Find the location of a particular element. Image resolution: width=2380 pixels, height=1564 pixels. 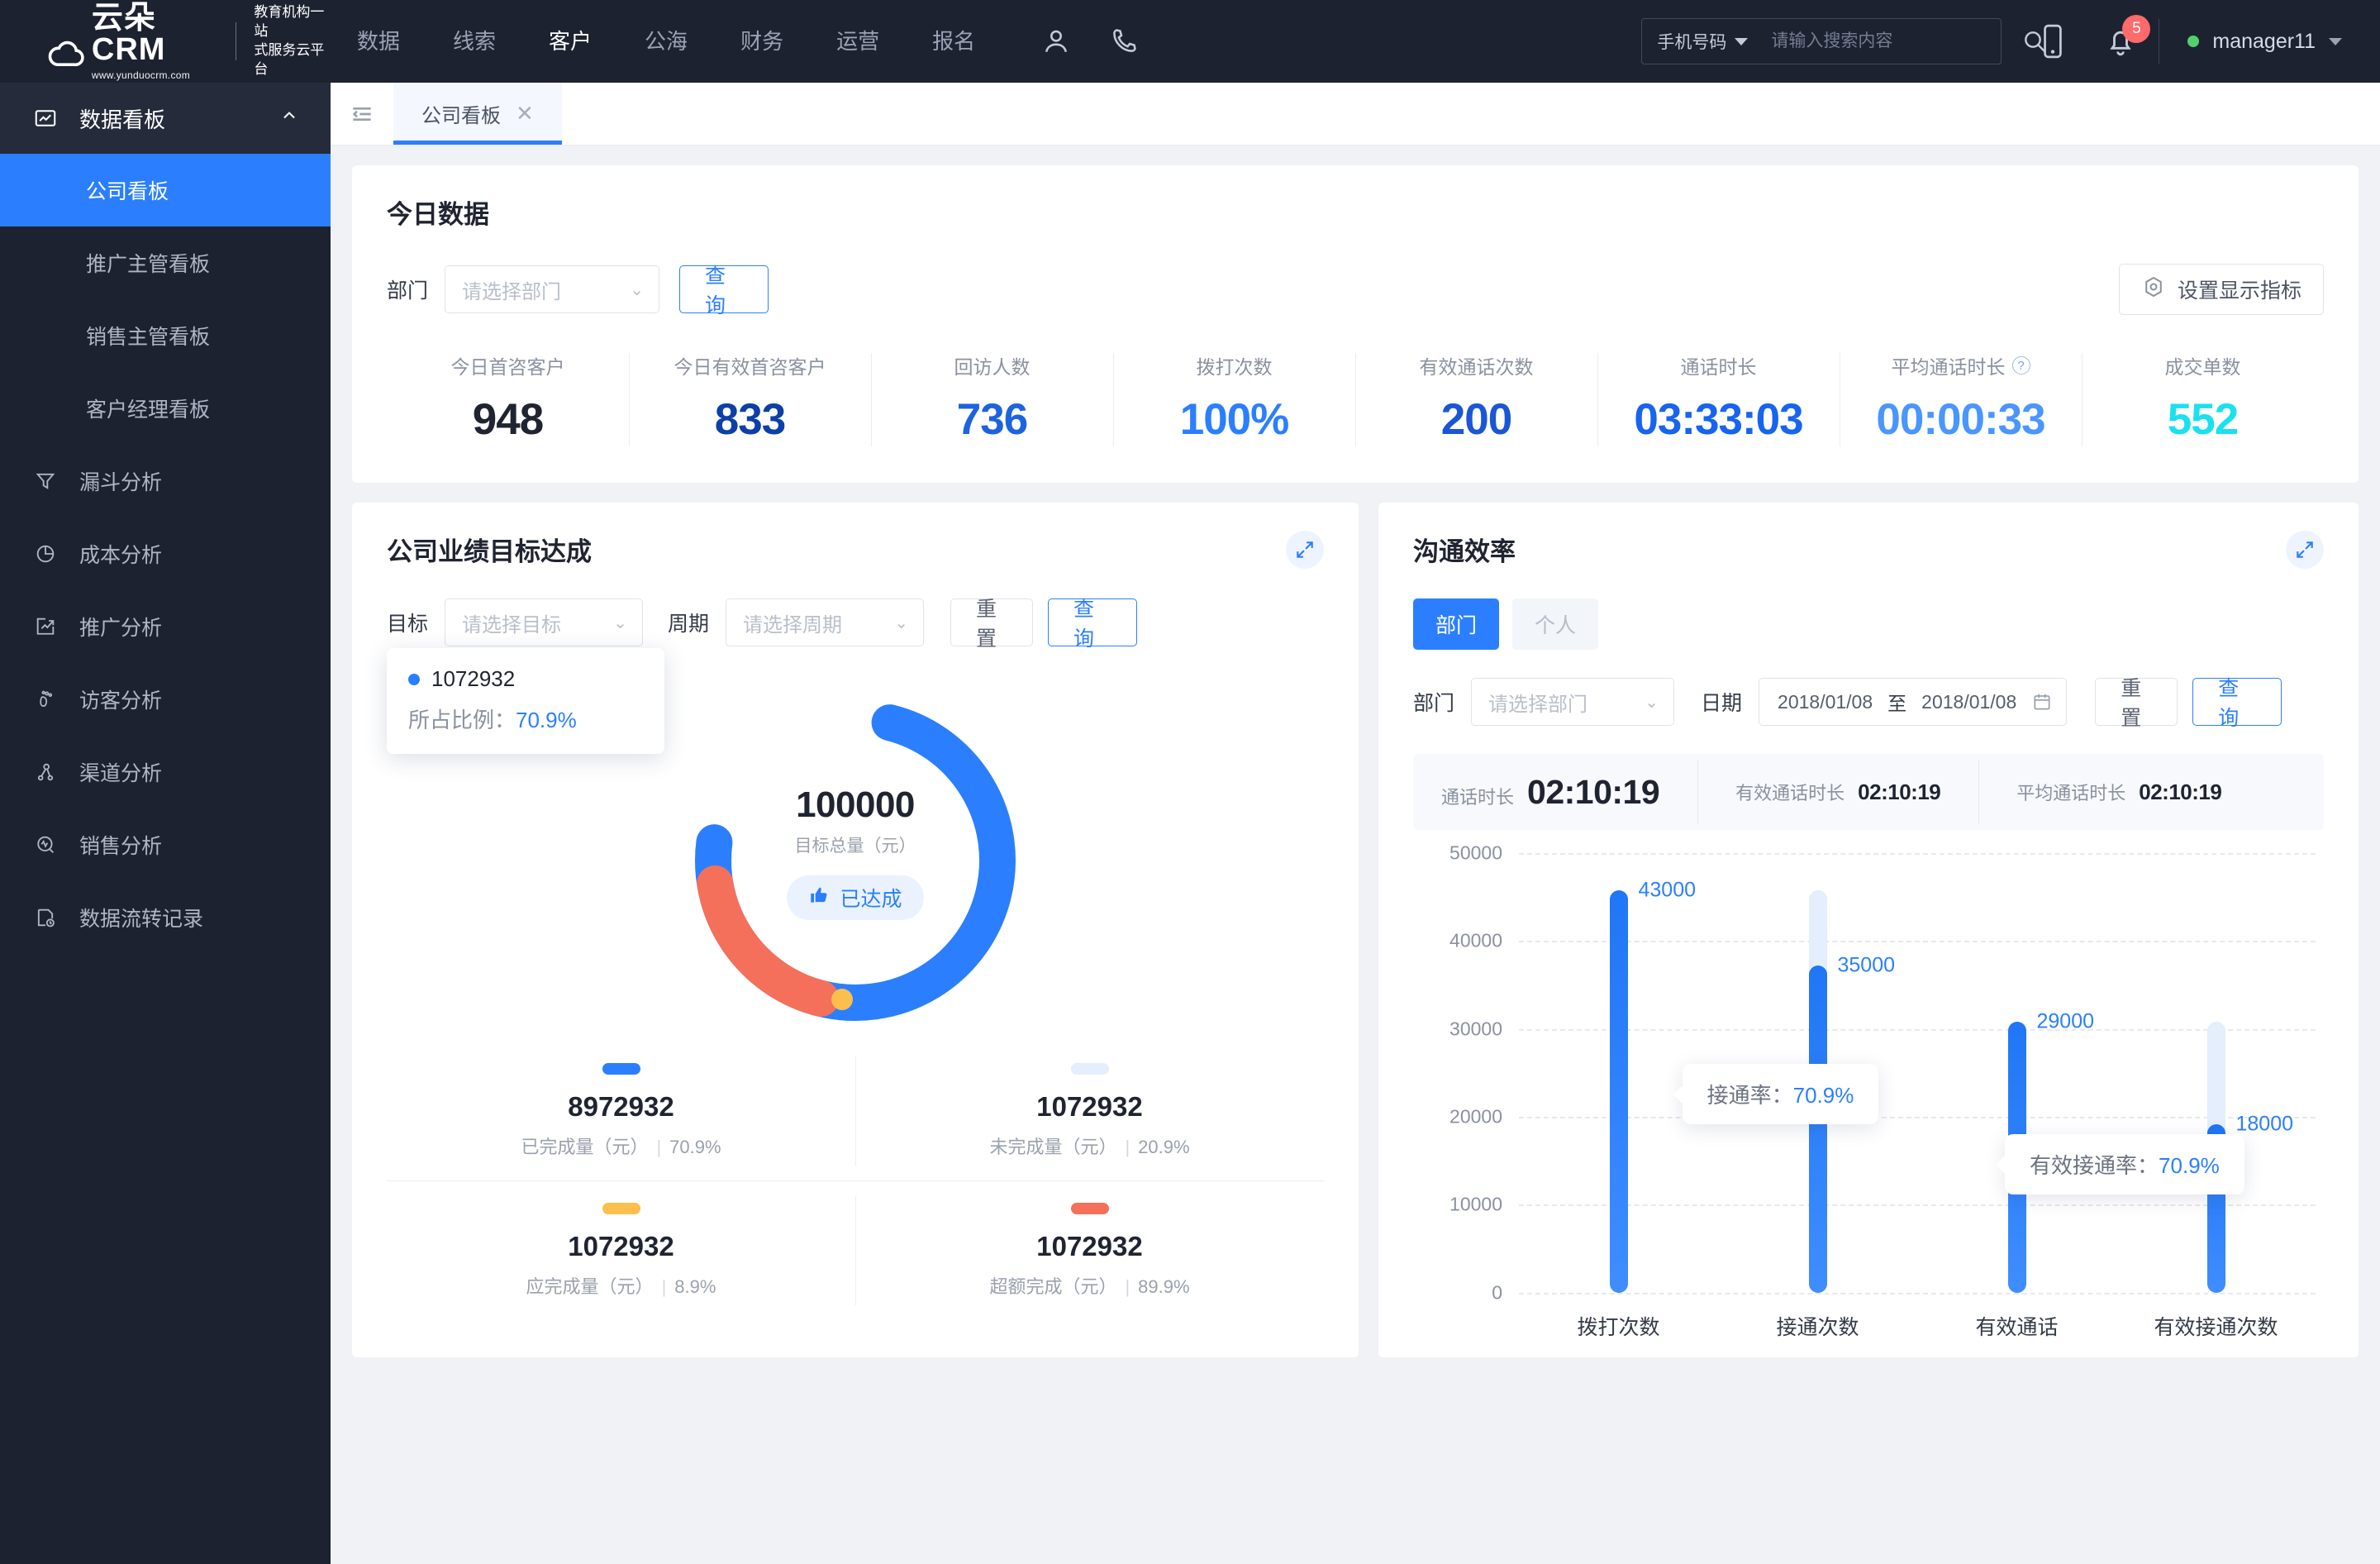

kpi-label: 回访人数 is located at coordinates (992, 367).